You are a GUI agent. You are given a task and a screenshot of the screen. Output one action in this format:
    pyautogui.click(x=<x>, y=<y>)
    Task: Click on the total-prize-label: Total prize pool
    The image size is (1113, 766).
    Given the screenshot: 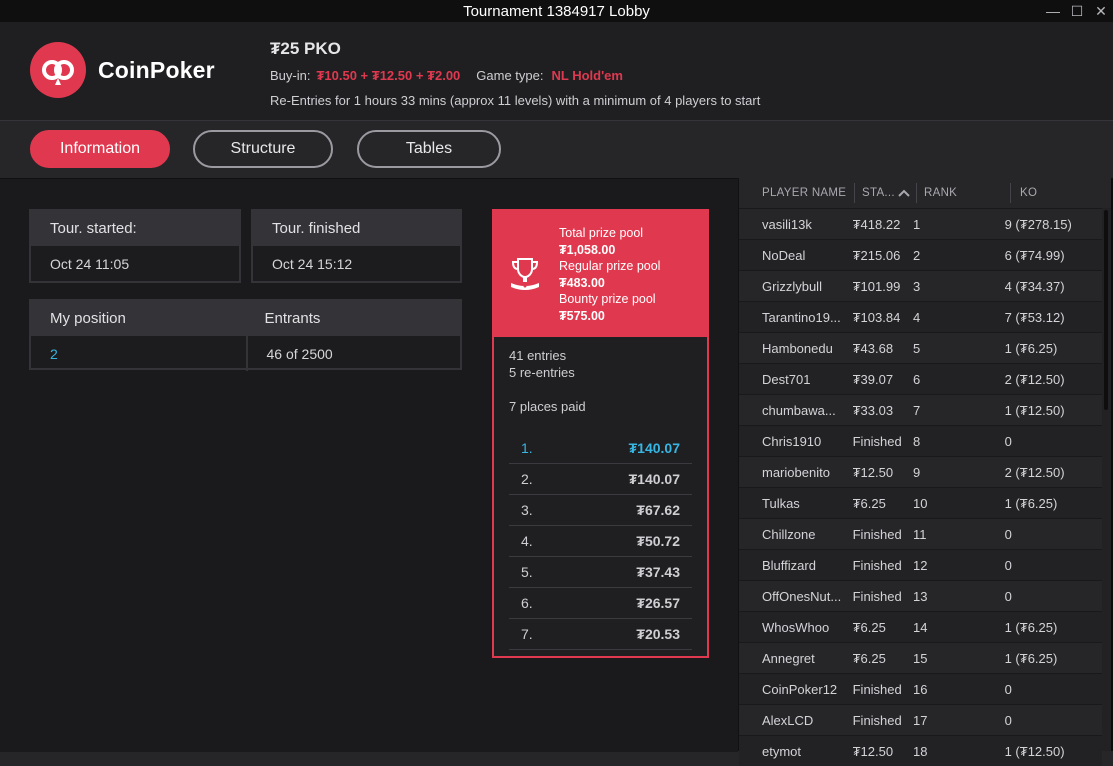 What is the action you would take?
    pyautogui.click(x=601, y=233)
    